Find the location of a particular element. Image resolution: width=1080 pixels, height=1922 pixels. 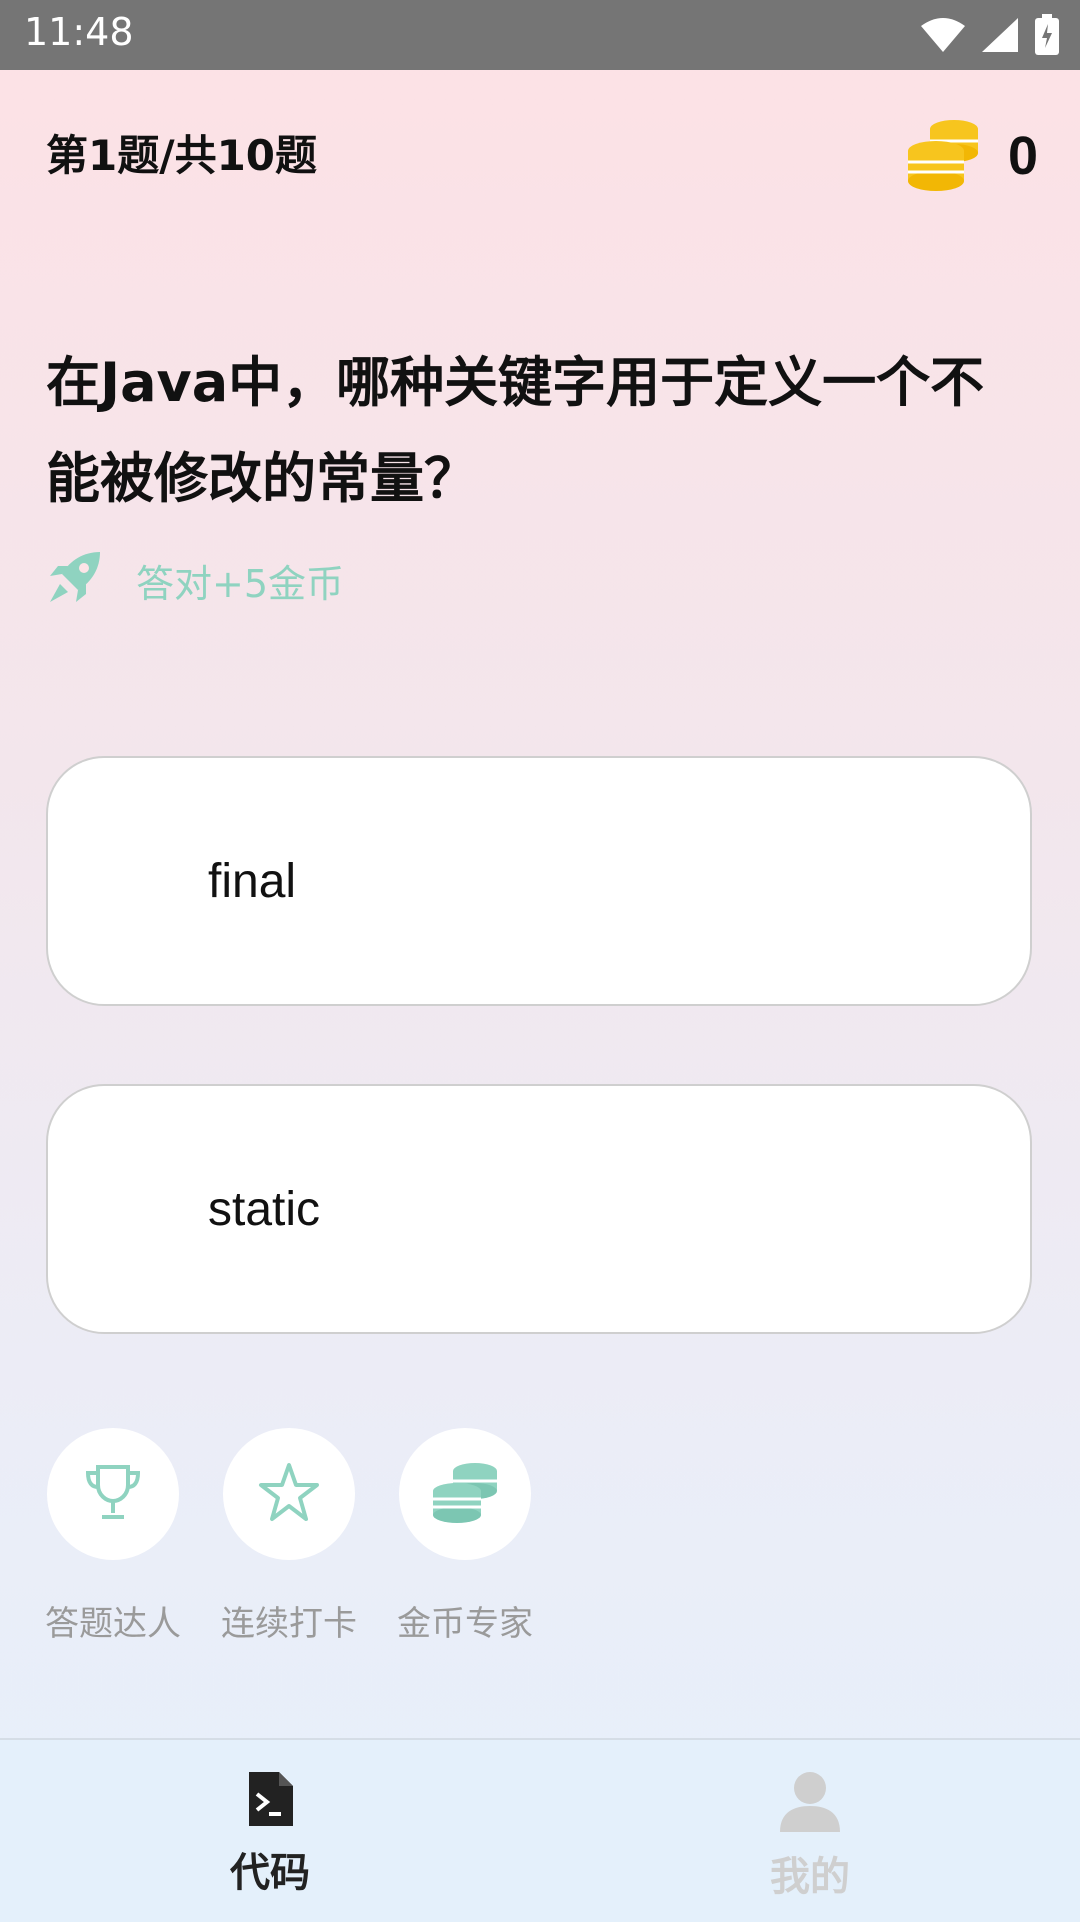

nav-label: 代码 is located at coordinates (270, 1873).